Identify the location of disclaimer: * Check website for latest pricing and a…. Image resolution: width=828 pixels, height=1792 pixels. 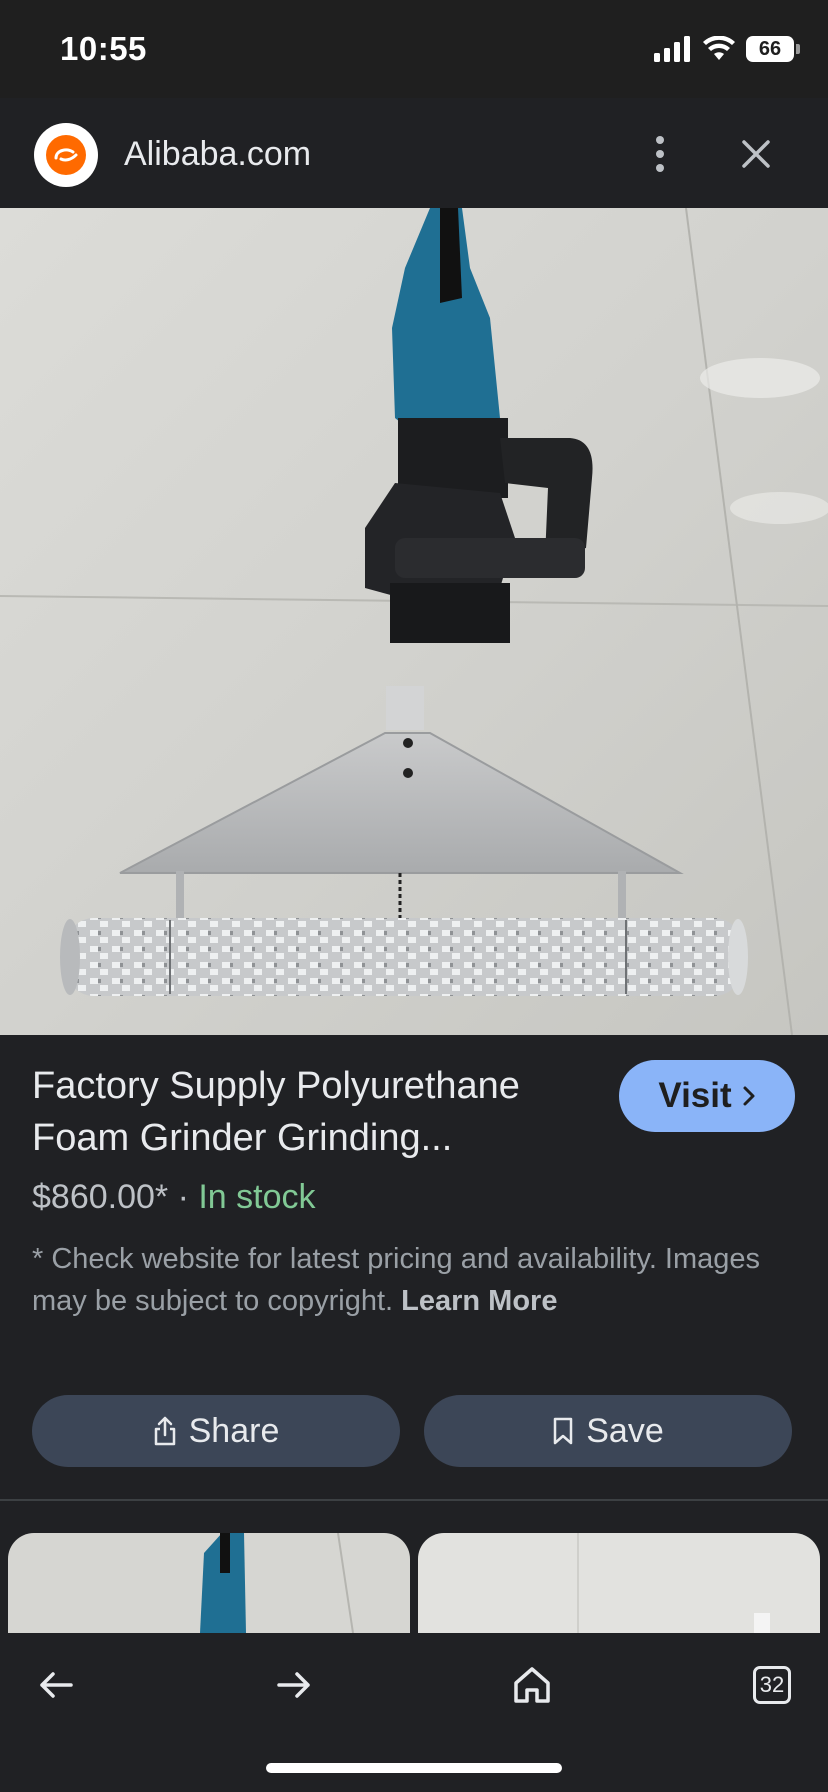
(417, 1280).